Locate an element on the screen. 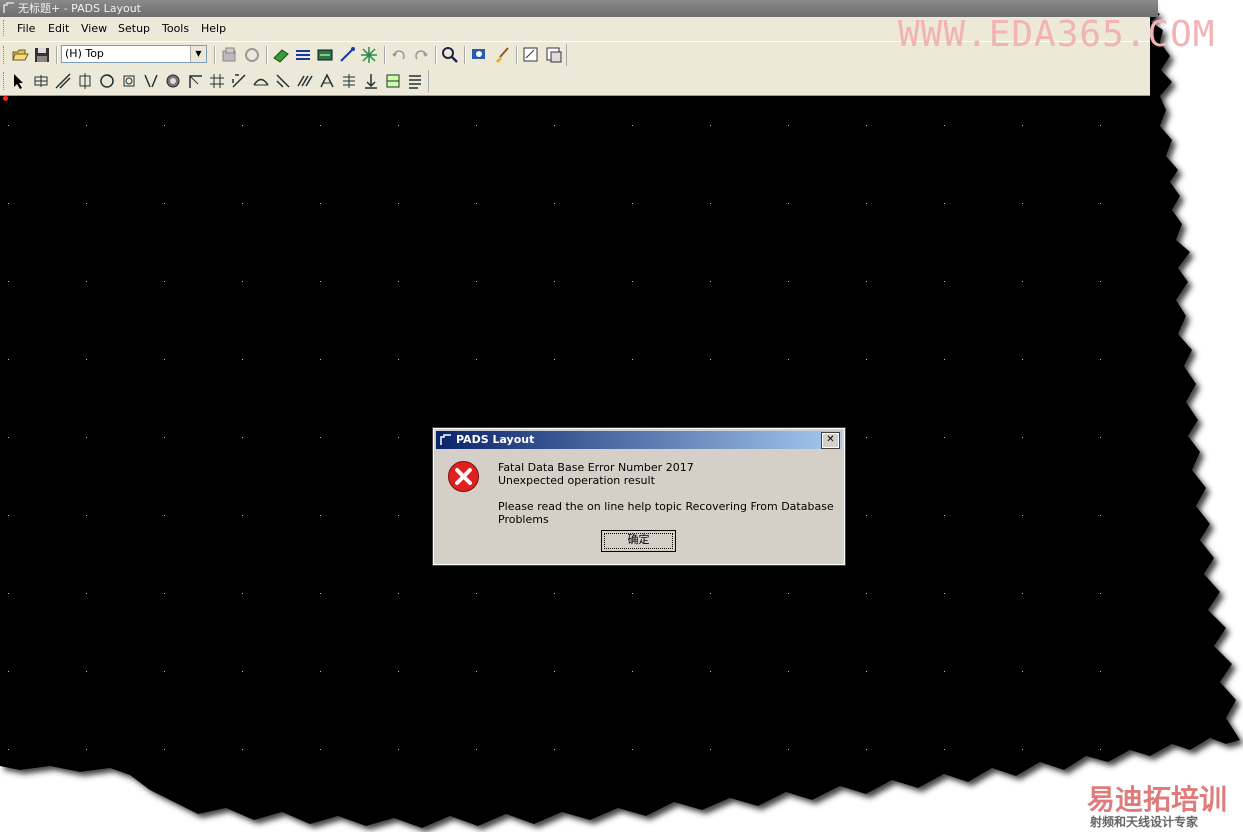 This screenshot has height=832, width=1243. add-component-icon is located at coordinates (85, 81).